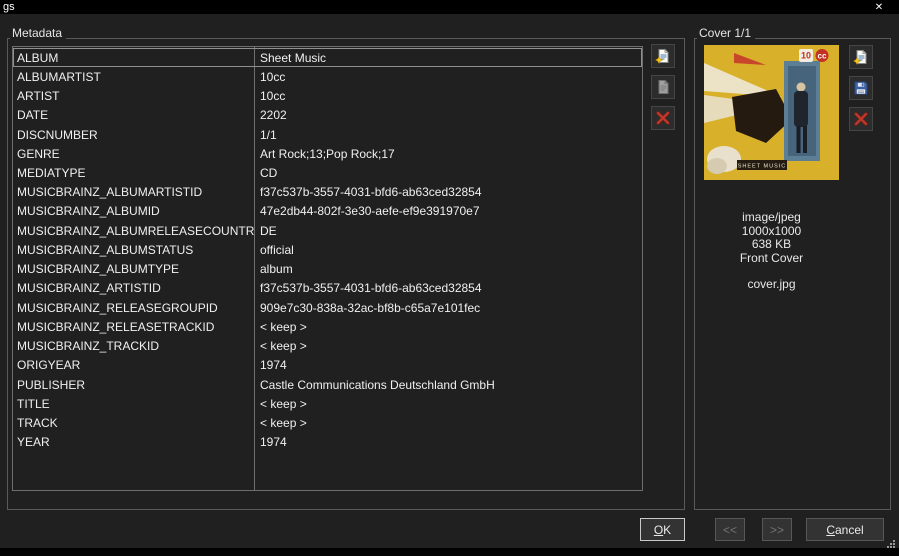  Describe the element at coordinates (327, 326) in the screenshot. I see `metadata-row: MUSICBRAINZ_RELEASETRACKID < keep >` at that location.